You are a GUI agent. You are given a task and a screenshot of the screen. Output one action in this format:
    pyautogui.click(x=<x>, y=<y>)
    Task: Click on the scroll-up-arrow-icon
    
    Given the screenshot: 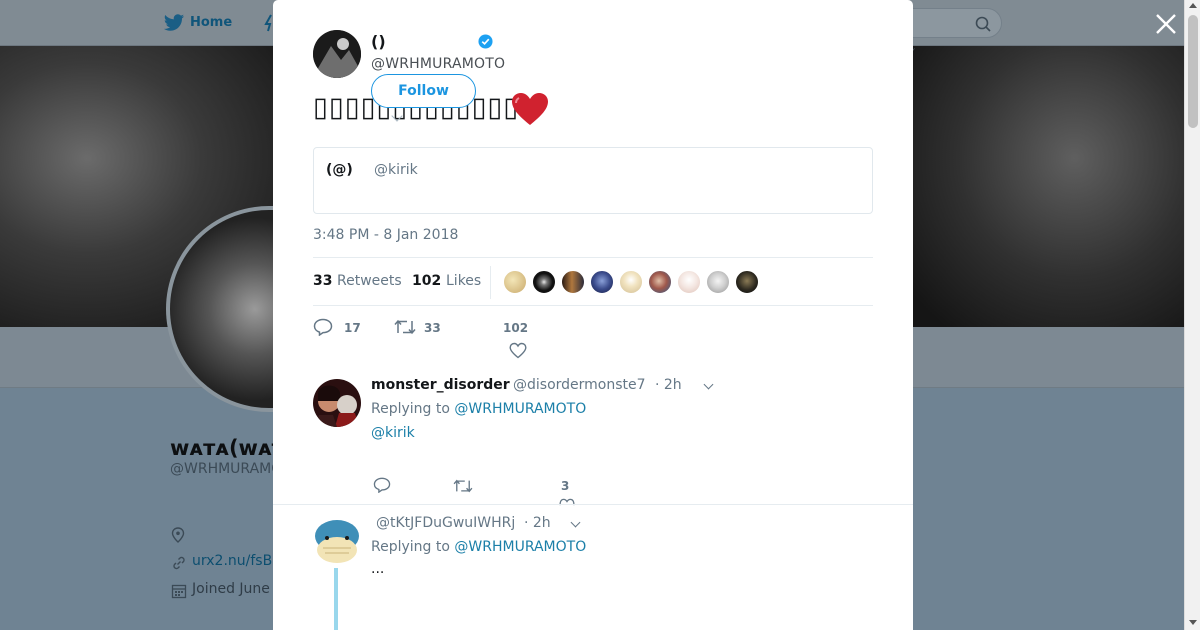 What is the action you would take?
    pyautogui.click(x=1193, y=5)
    